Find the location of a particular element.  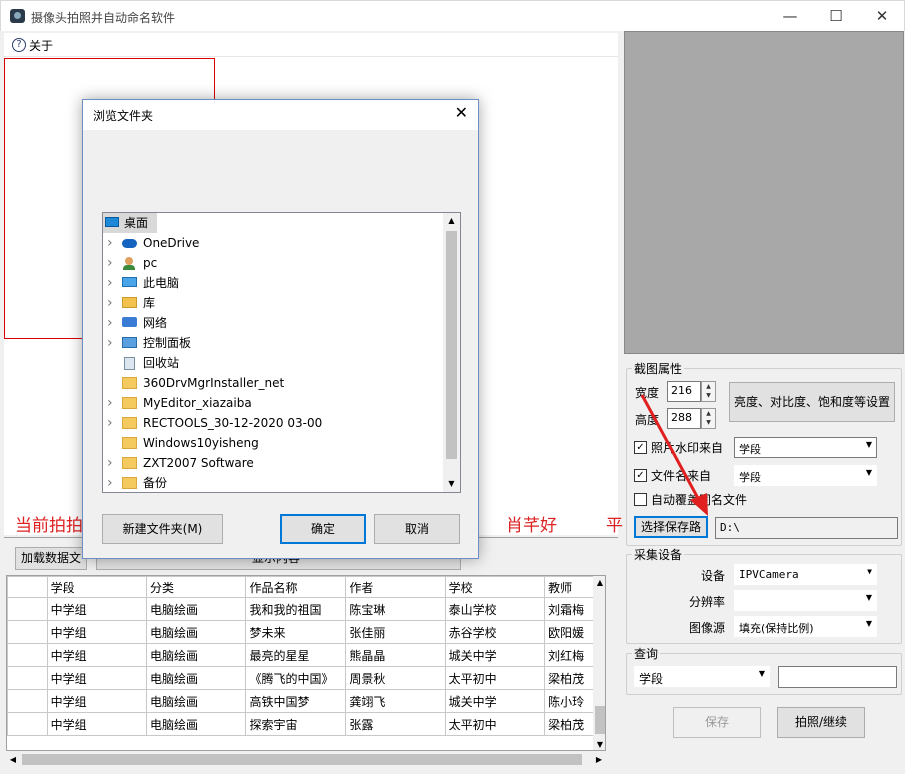

minimize-button: — is located at coordinates (790, 16).